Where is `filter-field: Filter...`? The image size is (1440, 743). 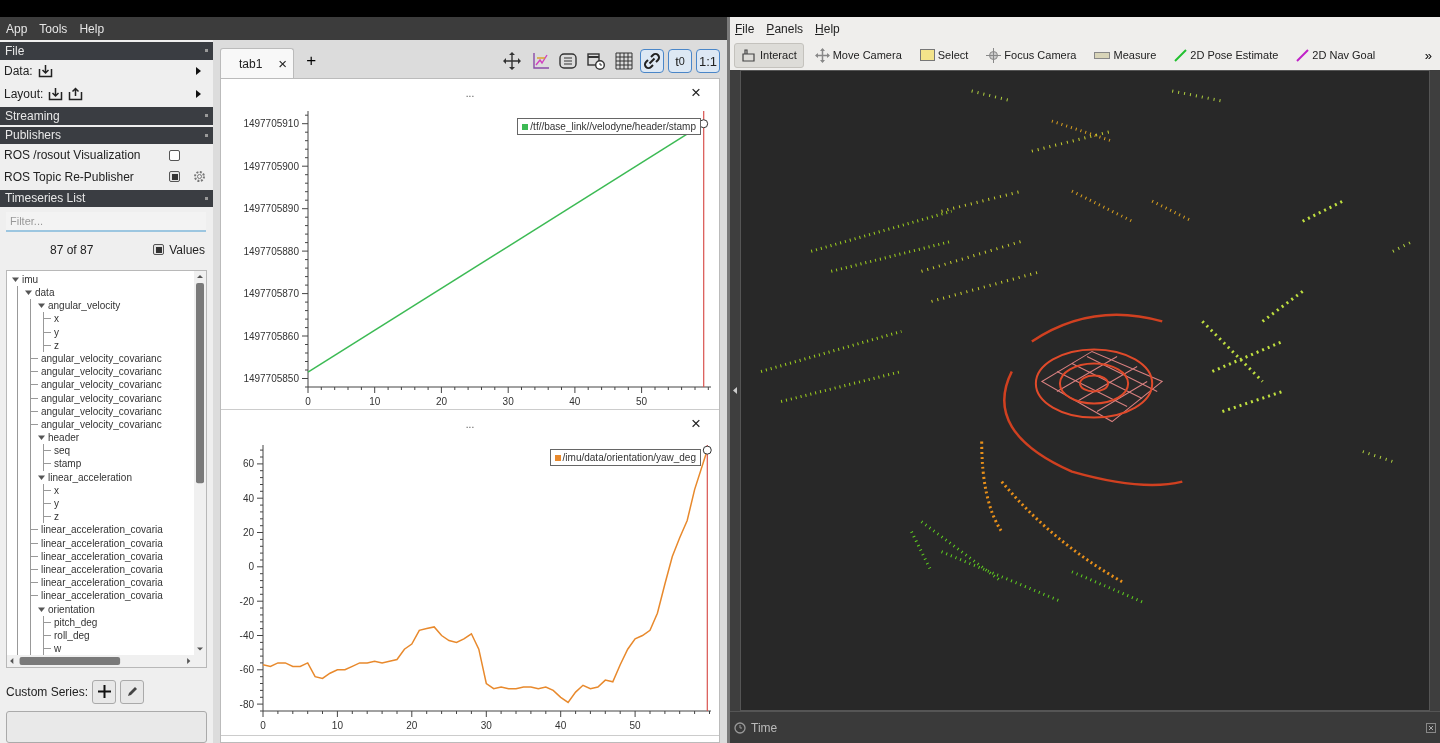
filter-field: Filter... is located at coordinates (106, 222).